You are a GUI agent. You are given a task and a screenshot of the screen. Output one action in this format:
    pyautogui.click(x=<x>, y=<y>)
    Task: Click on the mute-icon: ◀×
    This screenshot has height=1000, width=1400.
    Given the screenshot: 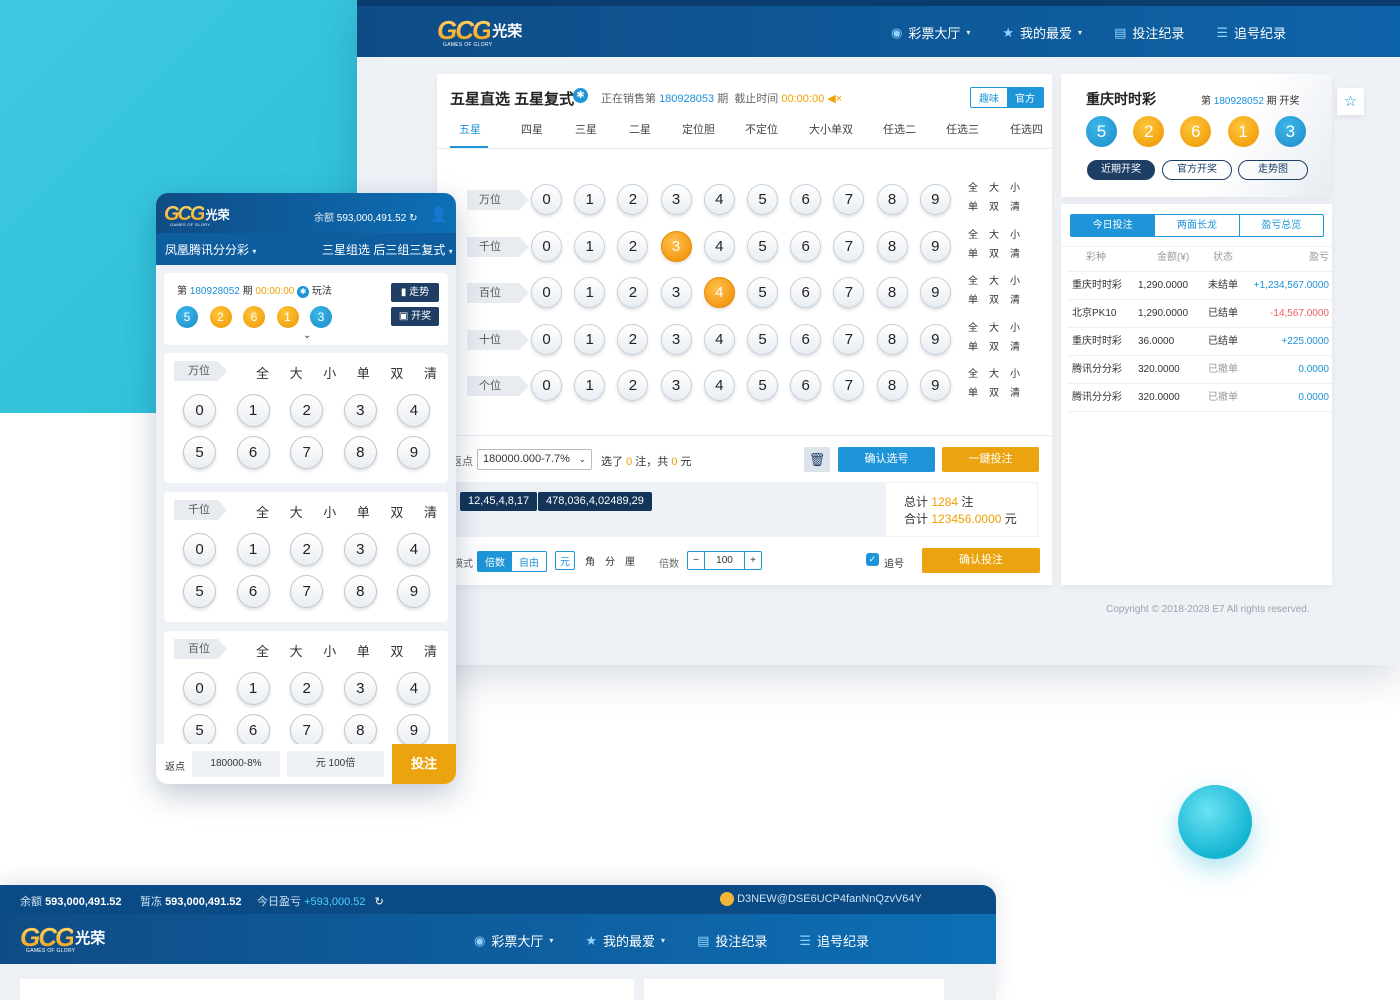 What is the action you would take?
    pyautogui.click(x=834, y=99)
    